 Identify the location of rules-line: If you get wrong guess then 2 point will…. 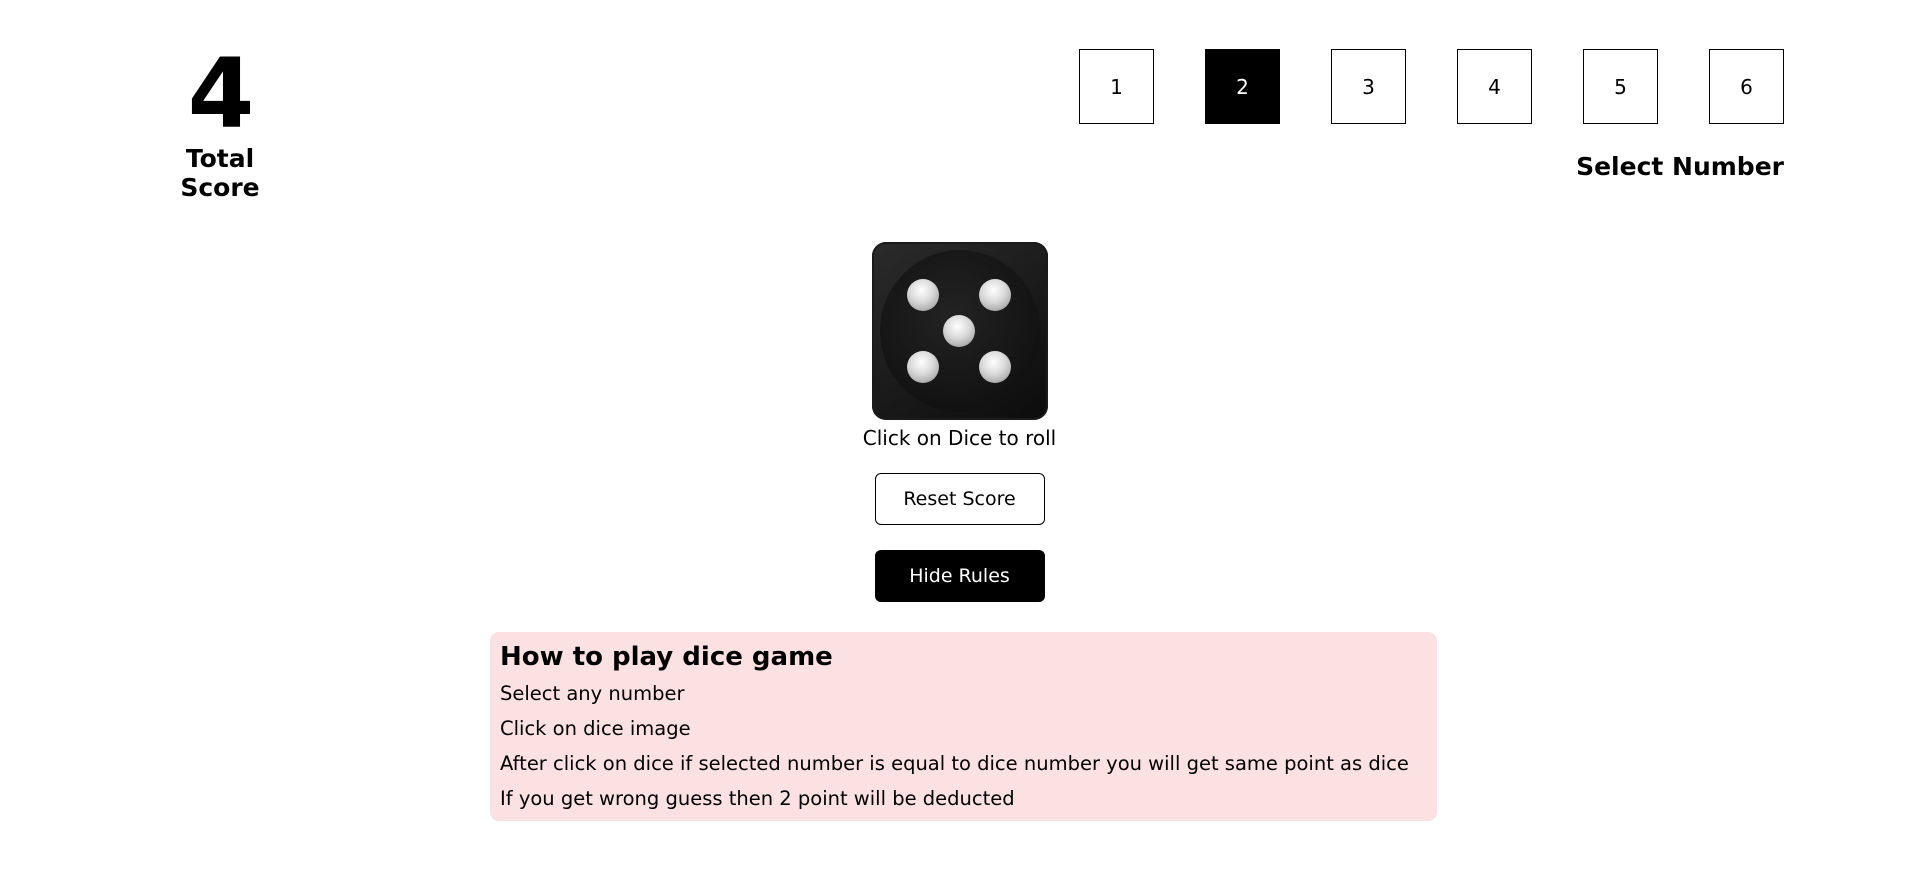
(757, 798).